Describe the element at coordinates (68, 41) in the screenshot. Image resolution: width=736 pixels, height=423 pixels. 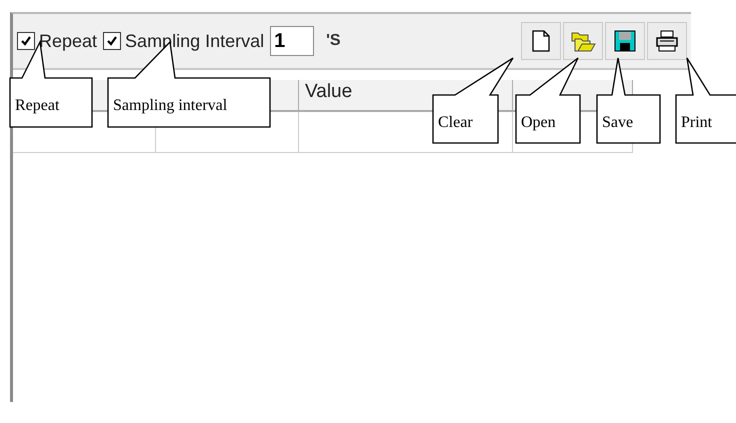
I see `checkbox-label: Repeat` at that location.